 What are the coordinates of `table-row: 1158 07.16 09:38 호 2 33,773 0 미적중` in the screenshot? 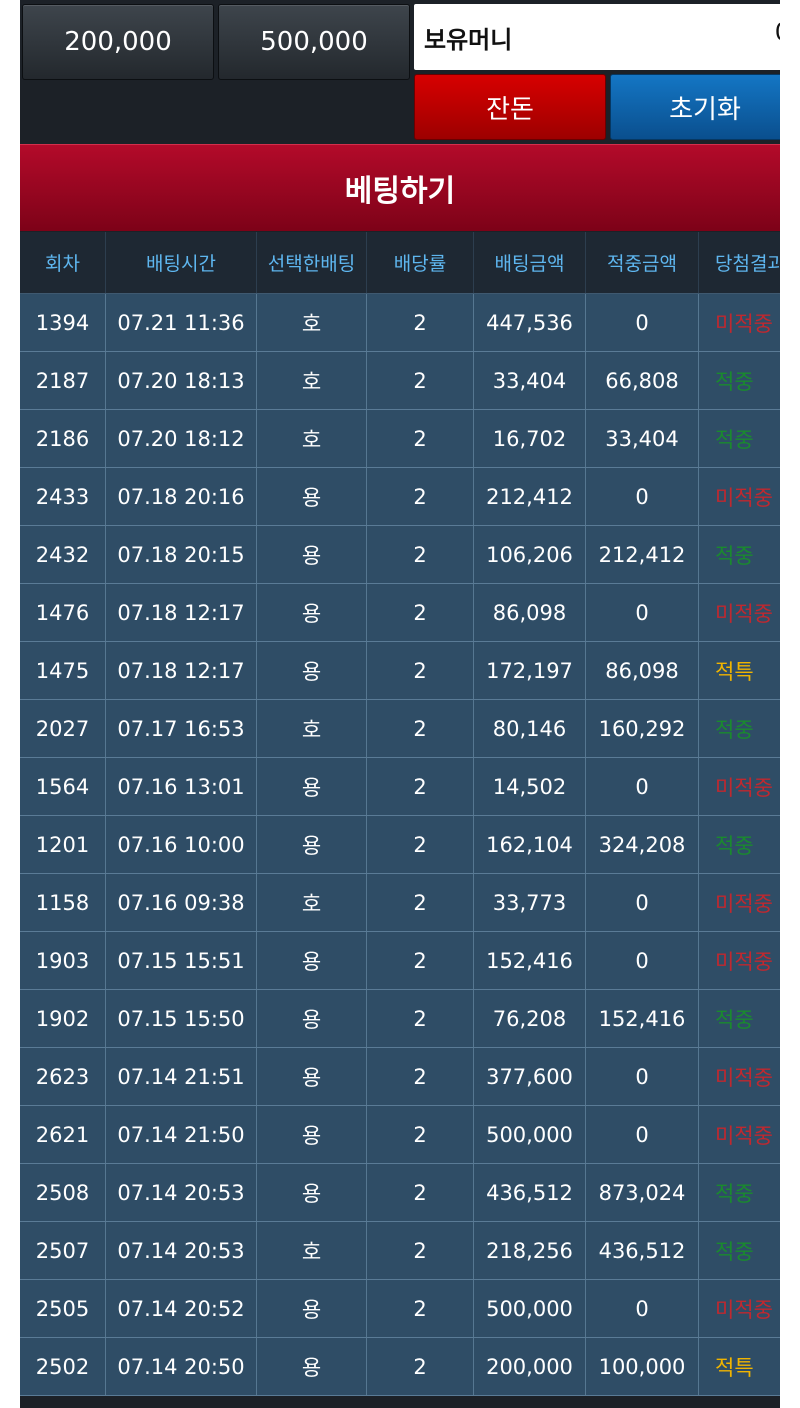 It's located at (400, 903).